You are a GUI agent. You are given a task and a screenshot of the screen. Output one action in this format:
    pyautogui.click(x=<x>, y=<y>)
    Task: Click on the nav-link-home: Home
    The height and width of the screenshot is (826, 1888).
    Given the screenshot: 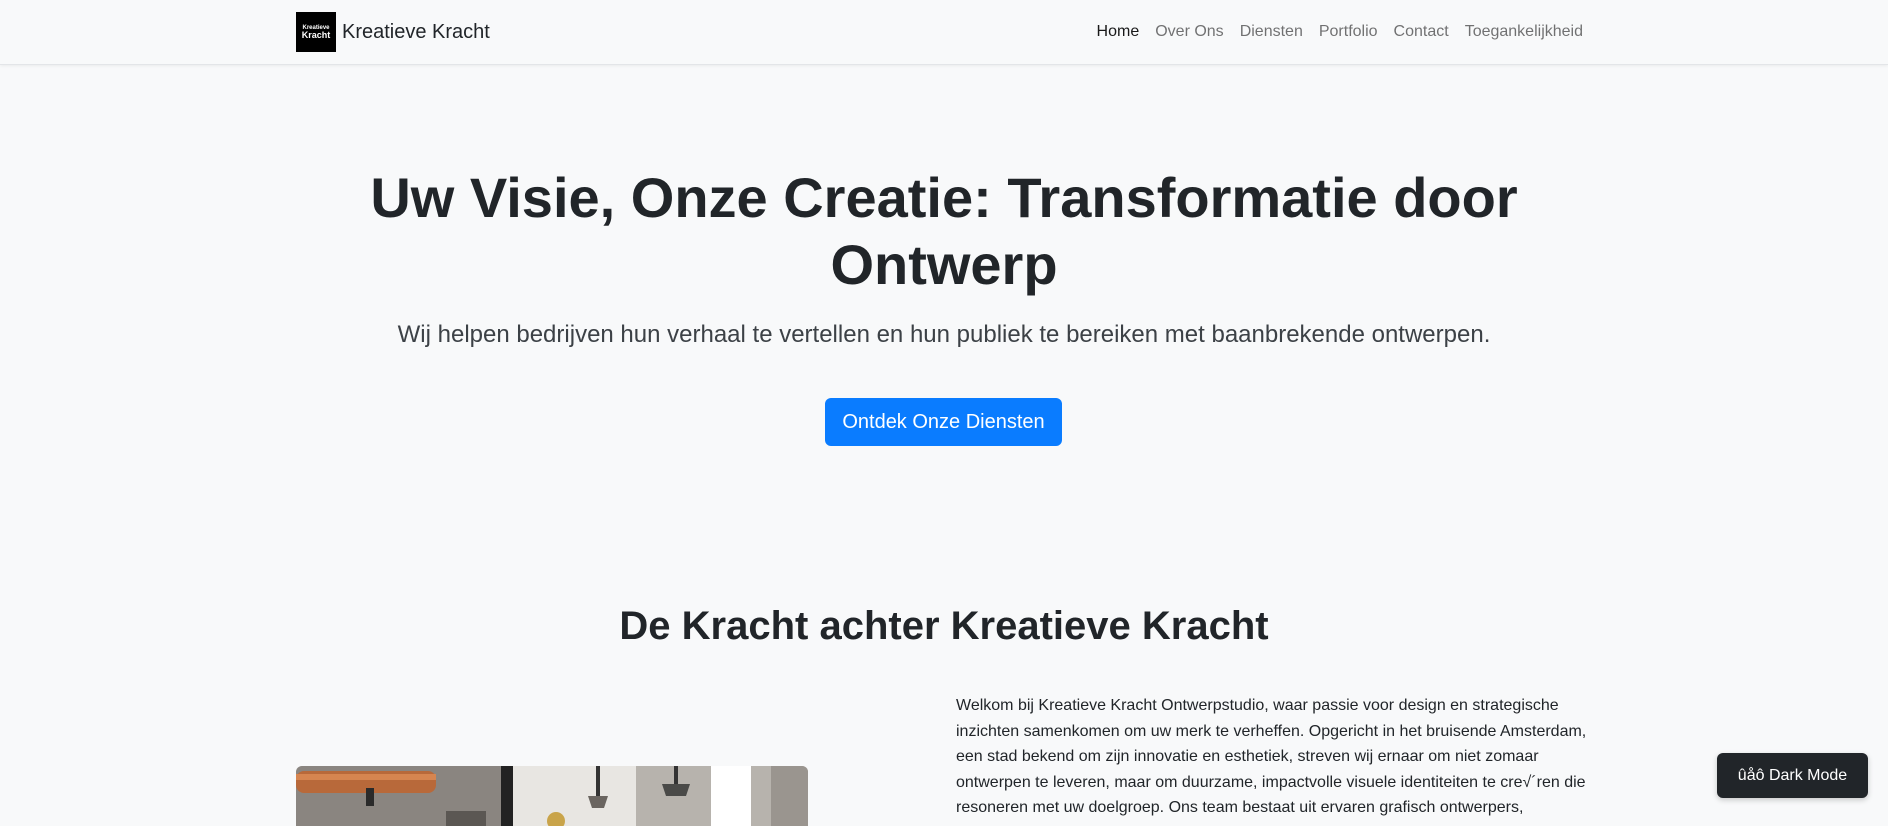 What is the action you would take?
    pyautogui.click(x=1118, y=32)
    